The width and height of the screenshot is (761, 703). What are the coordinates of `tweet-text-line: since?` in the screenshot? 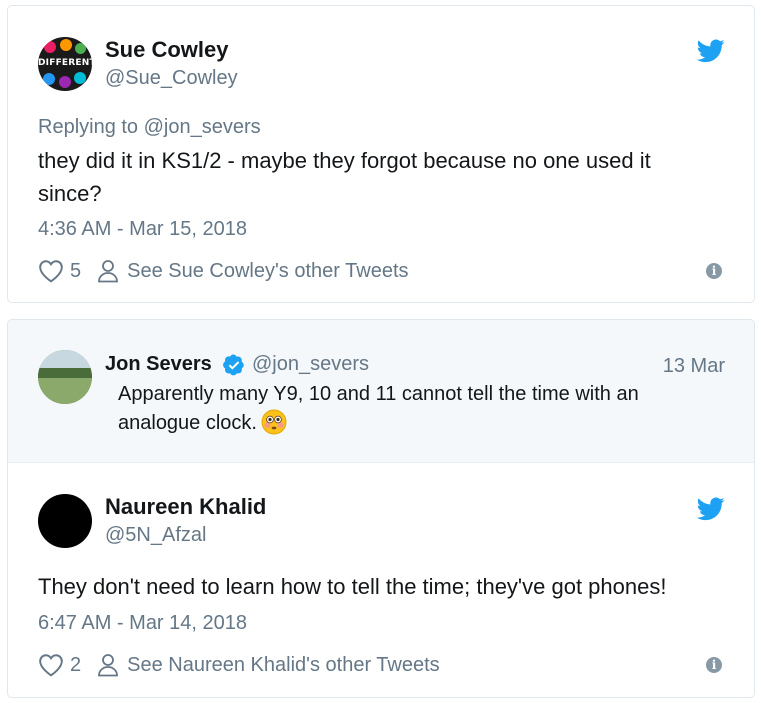 It's located at (70, 193).